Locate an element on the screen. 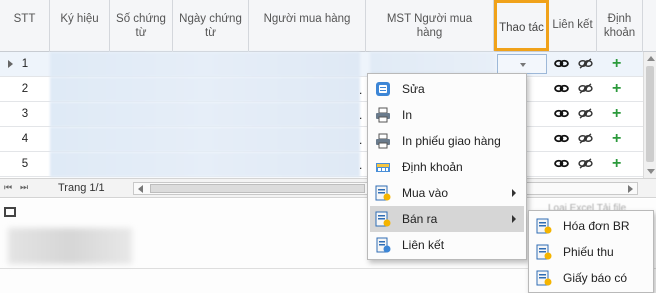 Image resolution: width=656 pixels, height=293 pixels. column-header-label: Định khoản is located at coordinates (619, 26).